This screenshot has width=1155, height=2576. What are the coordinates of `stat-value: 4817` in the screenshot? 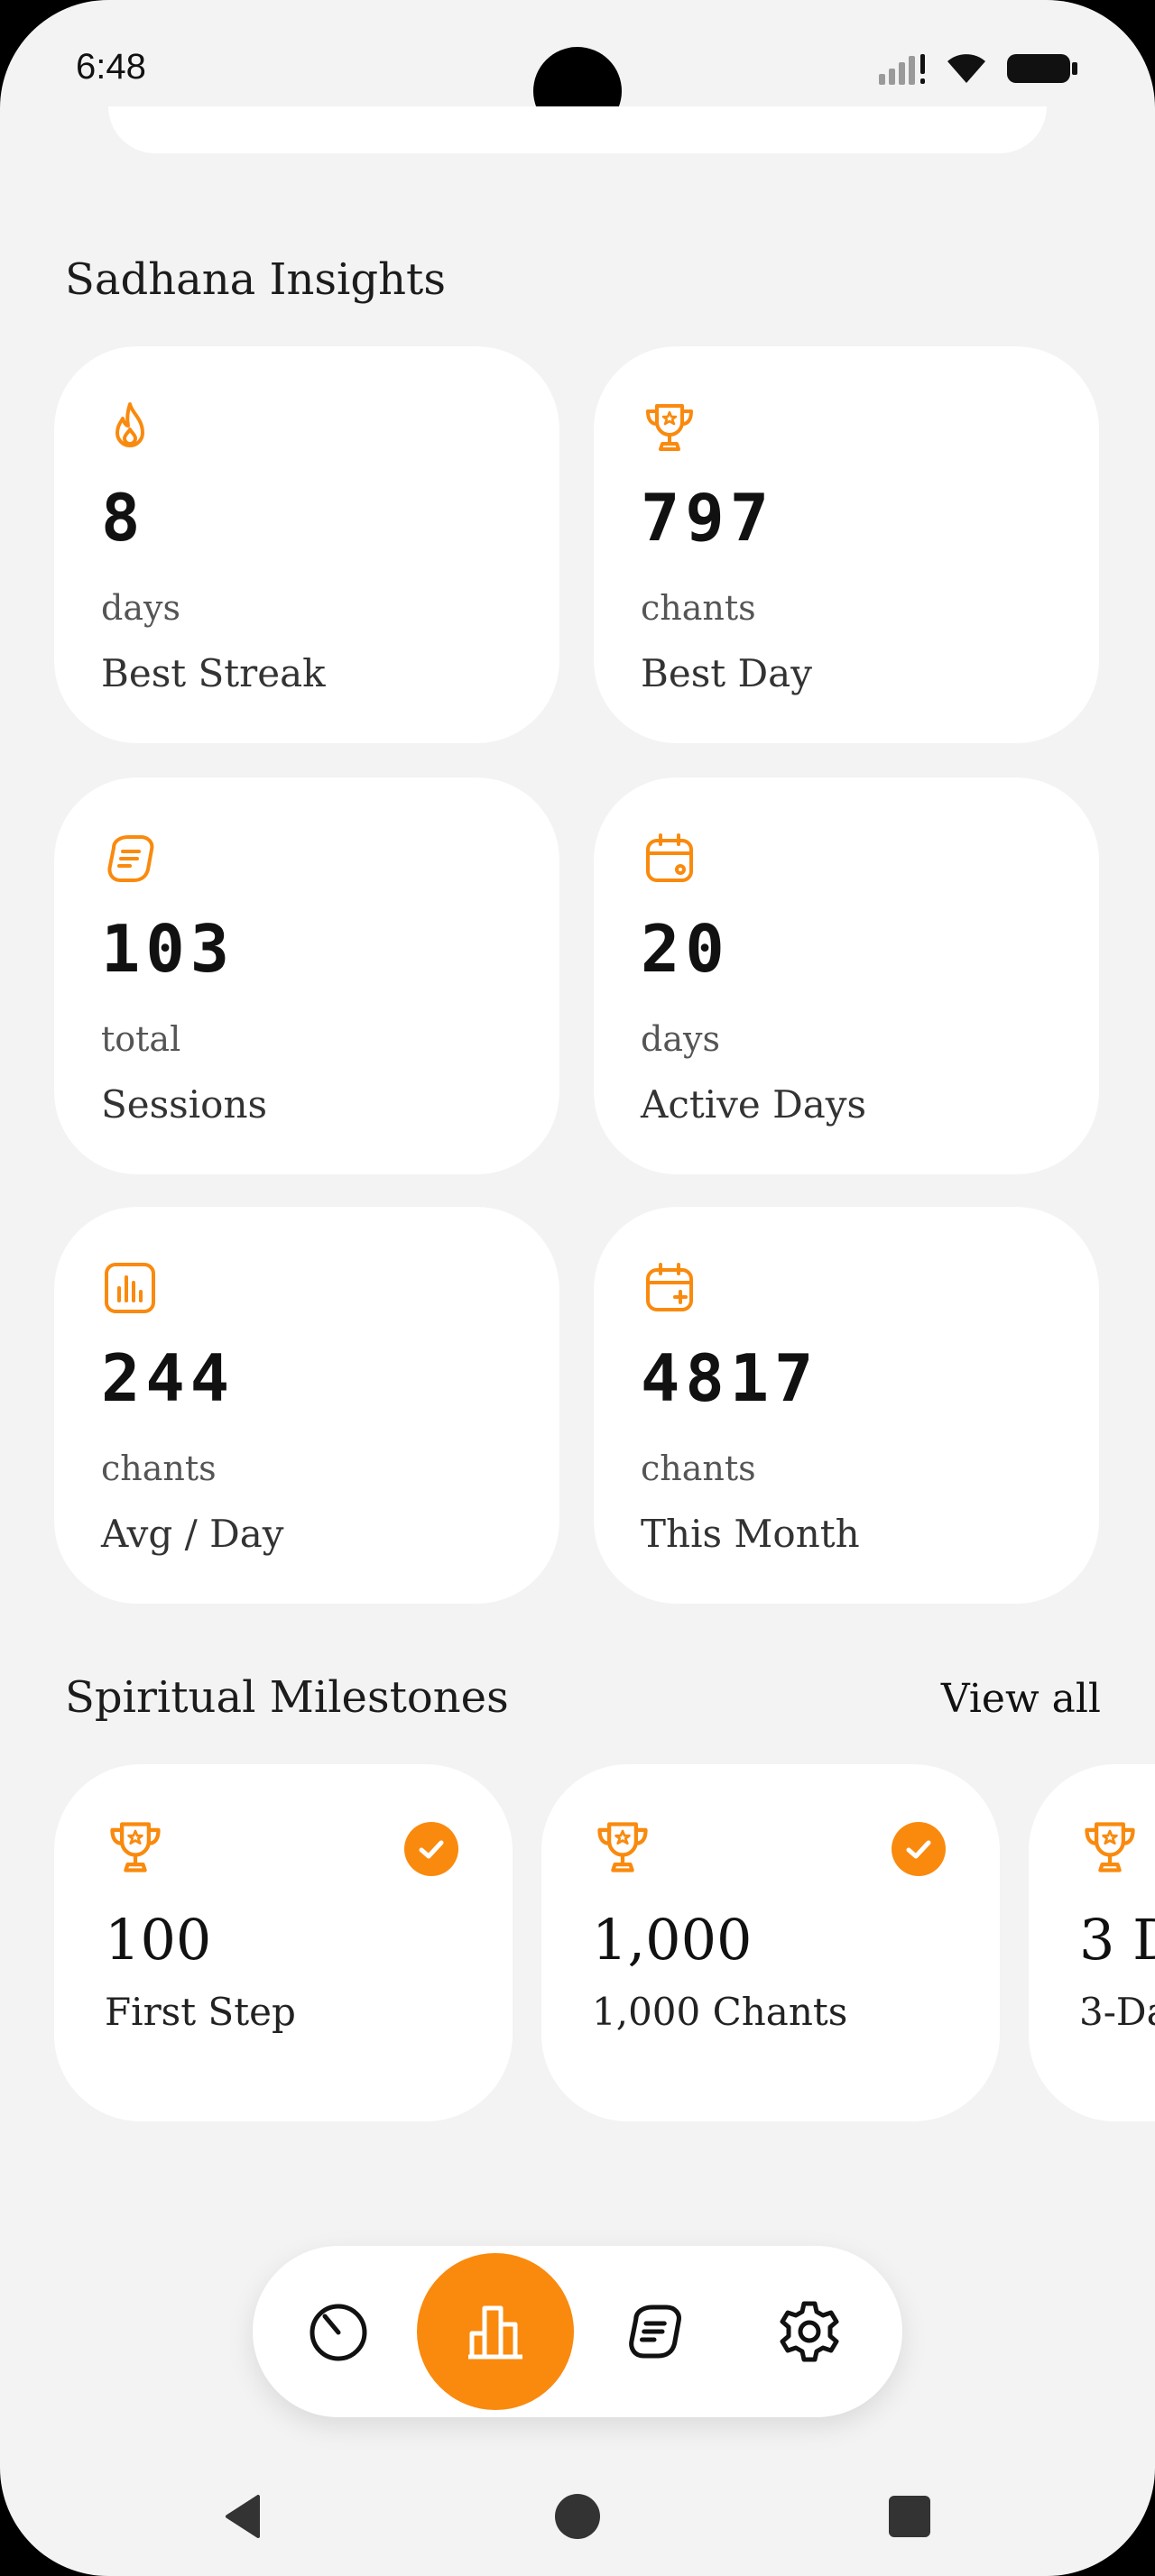 It's located at (730, 1378).